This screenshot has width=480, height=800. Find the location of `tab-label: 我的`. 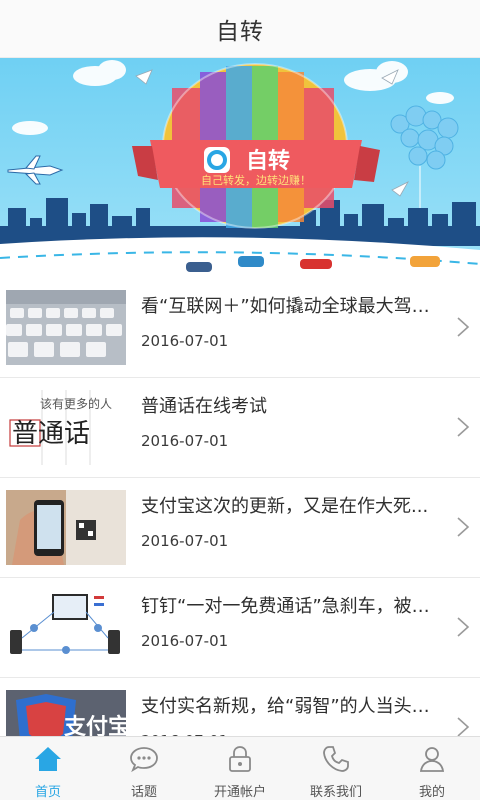

tab-label: 我的 is located at coordinates (431, 792).